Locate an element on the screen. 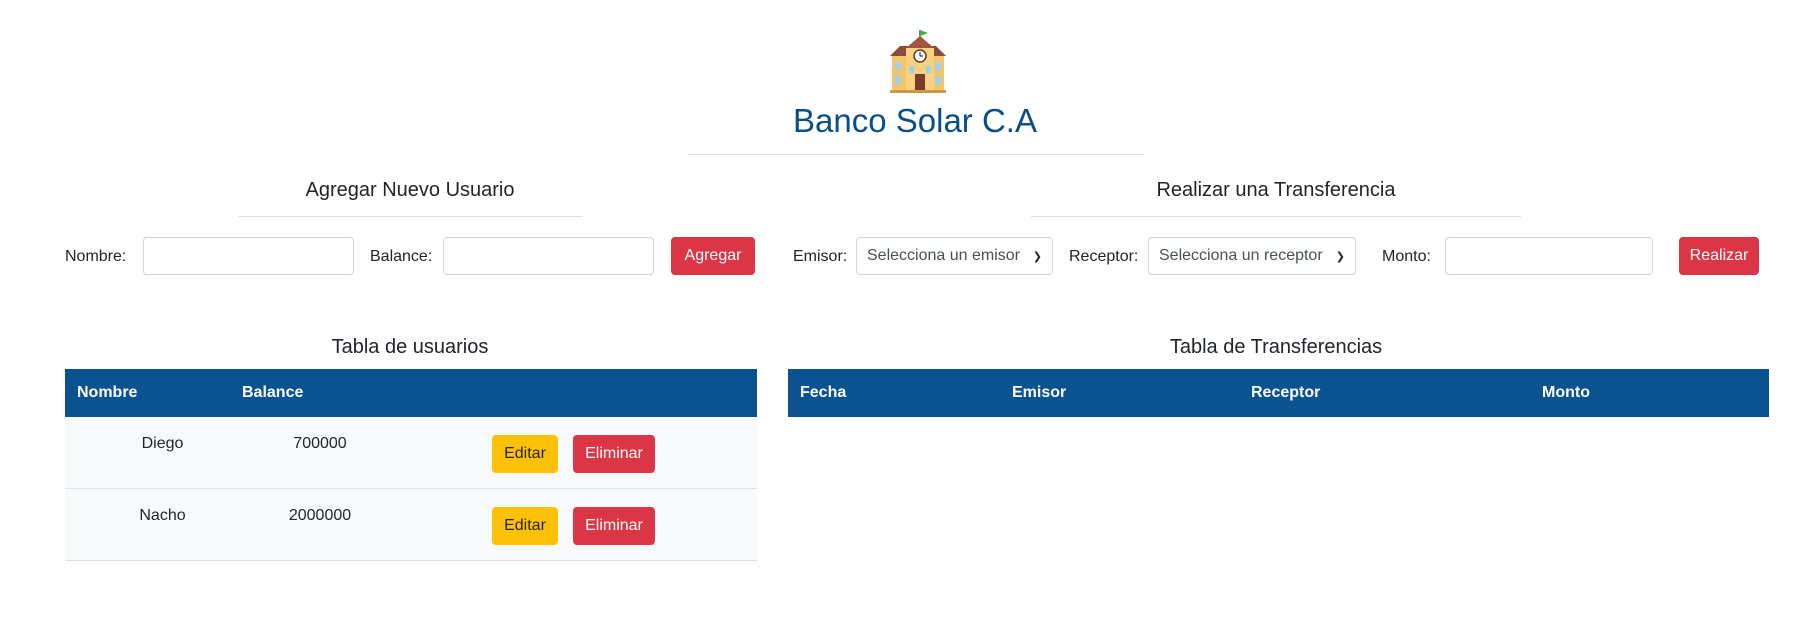 Image resolution: width=1814 pixels, height=618 pixels. receptor-selected-value: Selecciona un receptor is located at coordinates (1241, 255).